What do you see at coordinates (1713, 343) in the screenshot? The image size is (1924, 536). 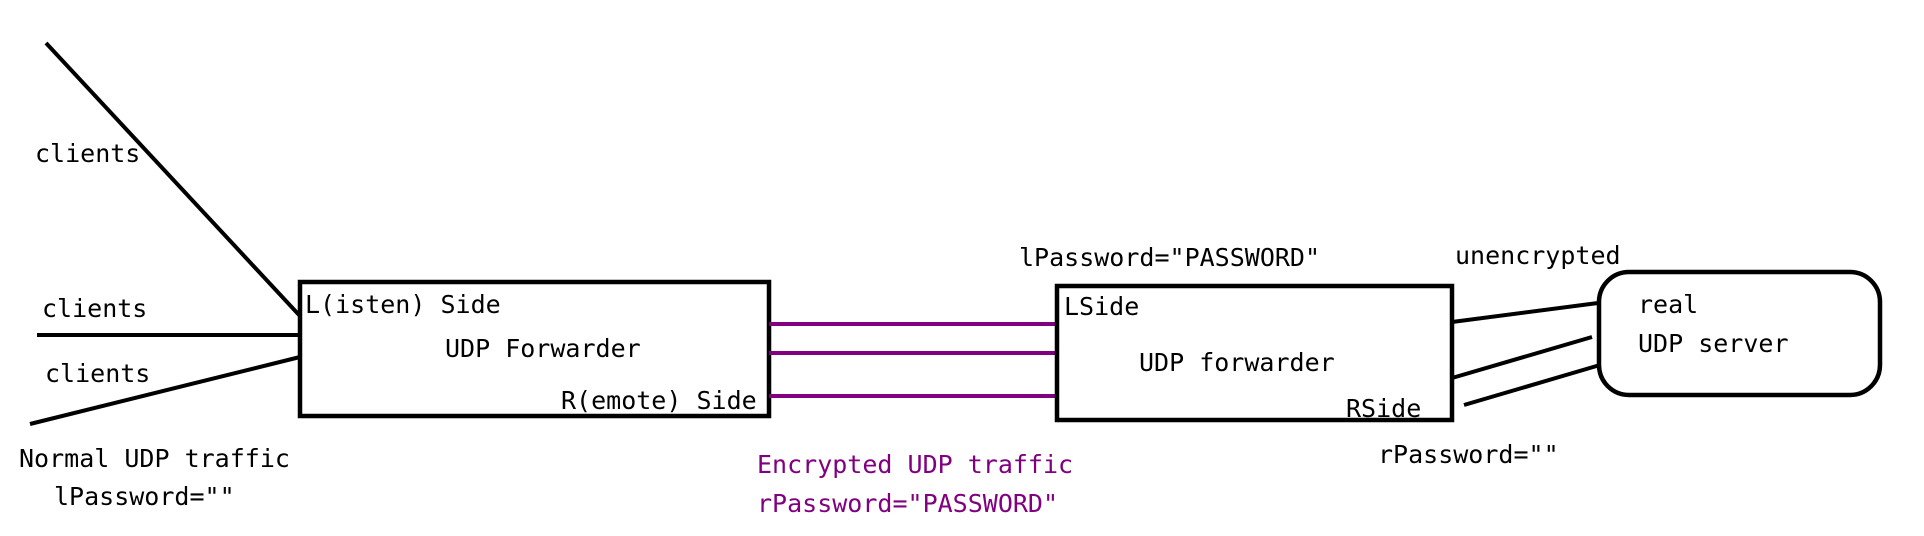 I see `server-label-udp-server: UDP server` at bounding box center [1713, 343].